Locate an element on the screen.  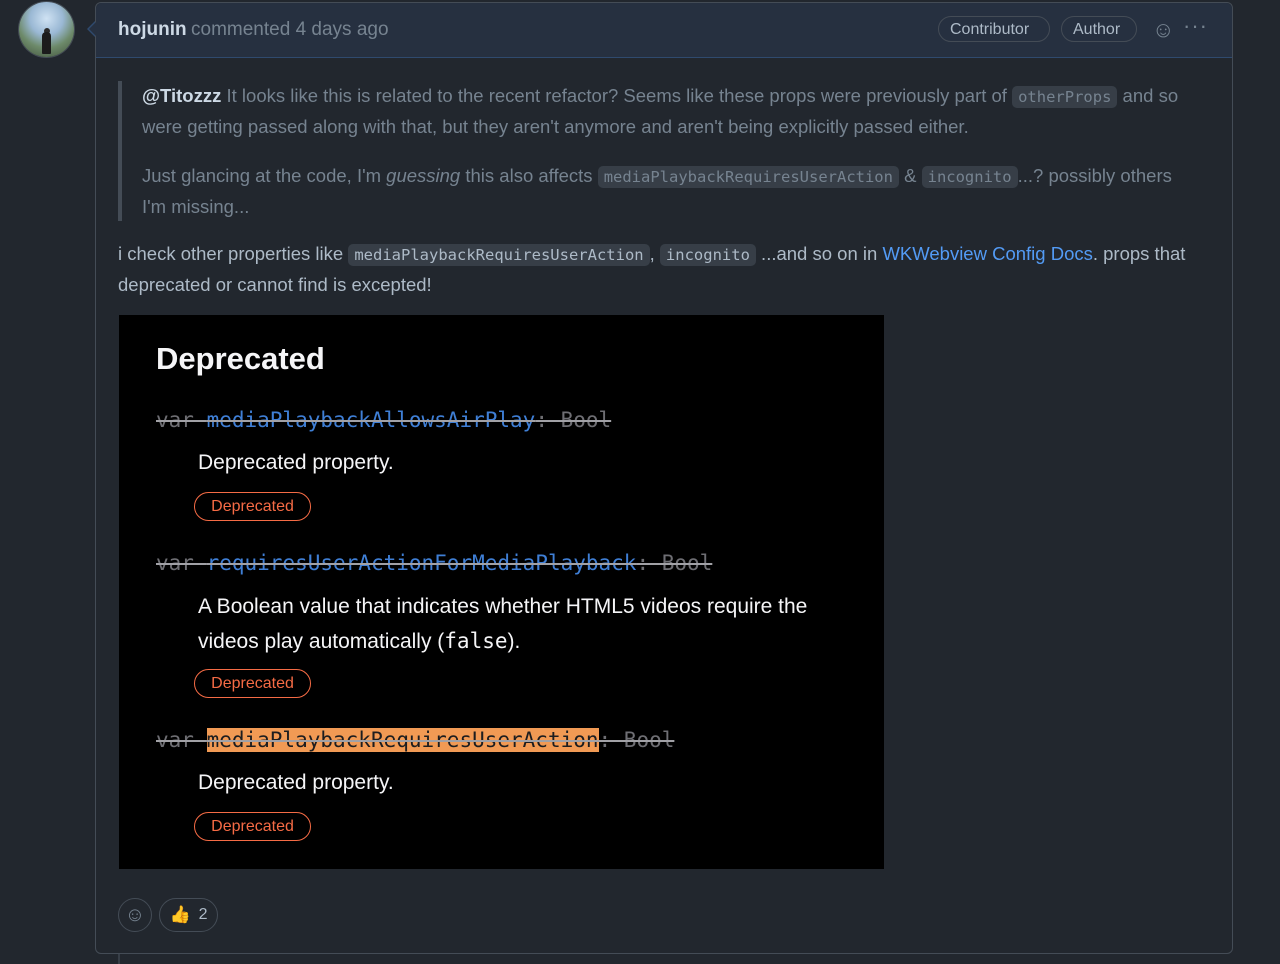
comment-time: 4 days ago is located at coordinates (342, 29).